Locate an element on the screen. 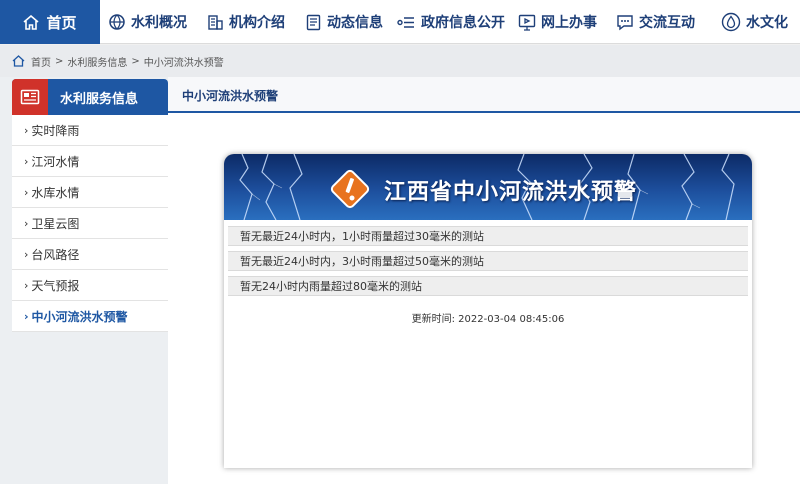 Image resolution: width=800 pixels, height=484 pixels. update-time-label: 更新时间: is located at coordinates (433, 319).